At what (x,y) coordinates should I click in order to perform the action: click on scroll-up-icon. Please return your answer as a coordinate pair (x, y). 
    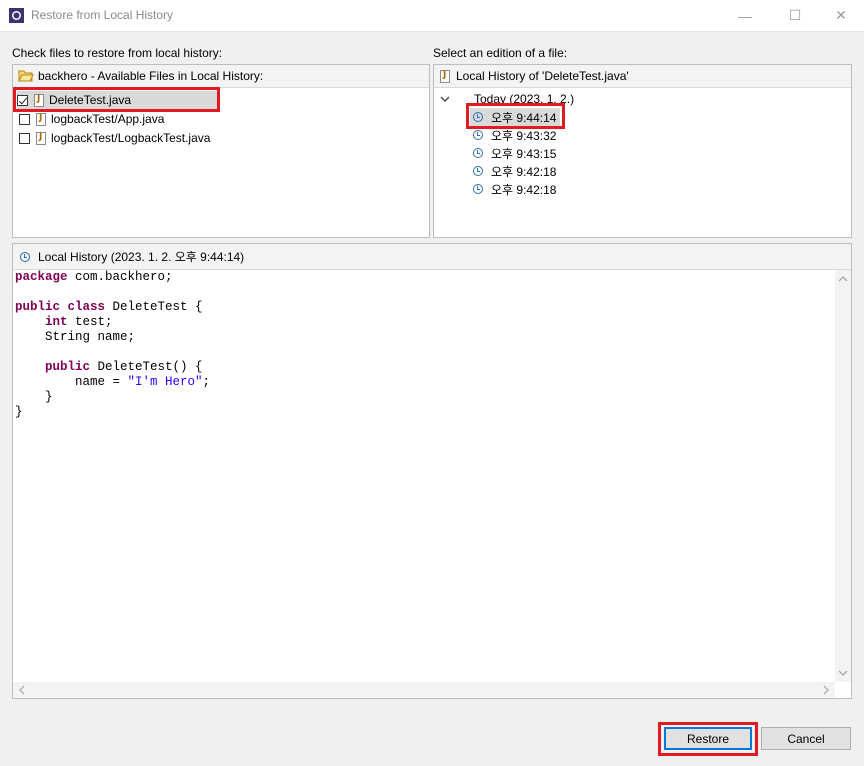
    Looking at the image, I should click on (843, 279).